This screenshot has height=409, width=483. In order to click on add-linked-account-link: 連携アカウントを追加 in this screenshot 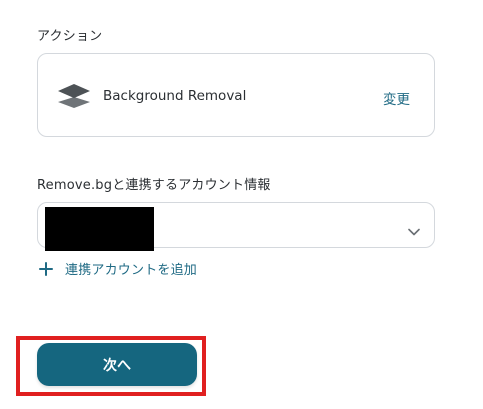, I will do `click(118, 268)`.